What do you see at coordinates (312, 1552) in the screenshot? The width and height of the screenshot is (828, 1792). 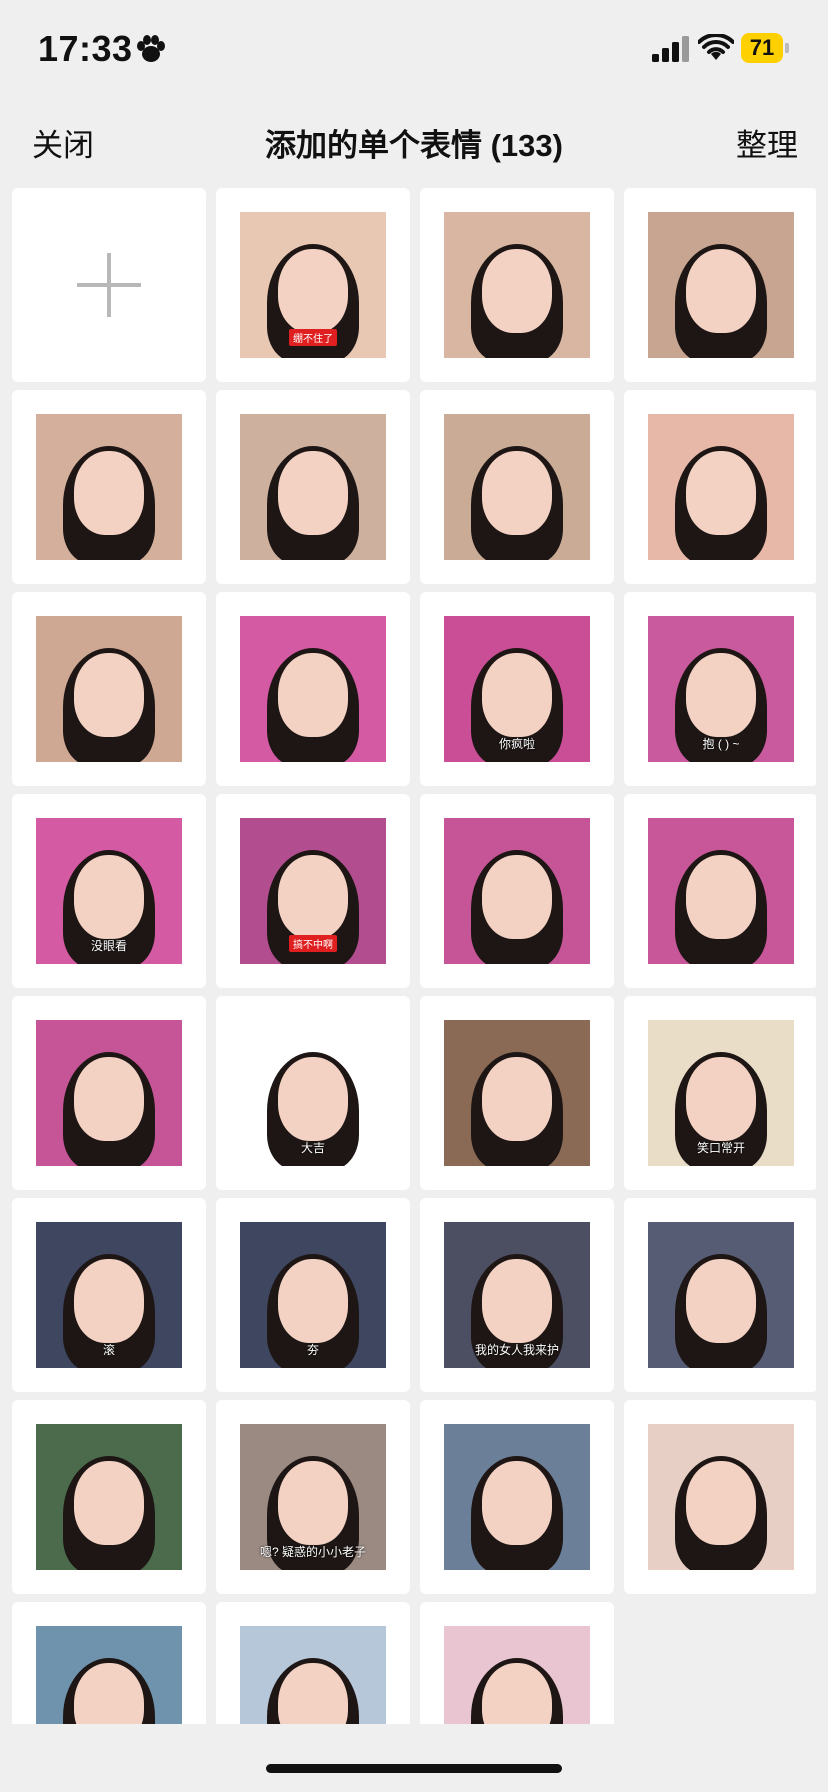 I see `sticker-caption: 嗯? 疑惑的小小老子` at bounding box center [312, 1552].